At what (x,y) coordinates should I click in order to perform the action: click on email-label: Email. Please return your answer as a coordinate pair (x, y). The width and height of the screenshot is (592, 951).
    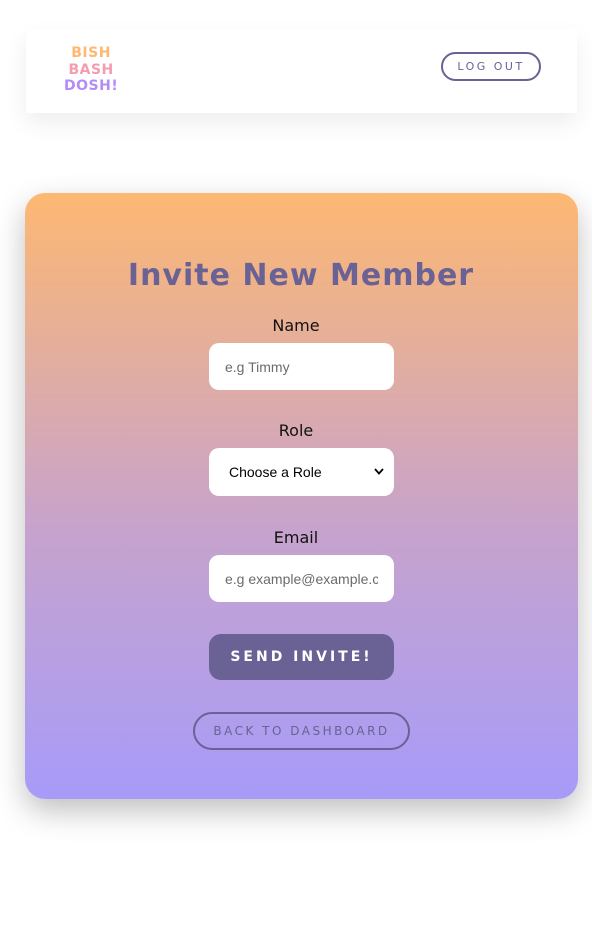
    Looking at the image, I should click on (296, 537).